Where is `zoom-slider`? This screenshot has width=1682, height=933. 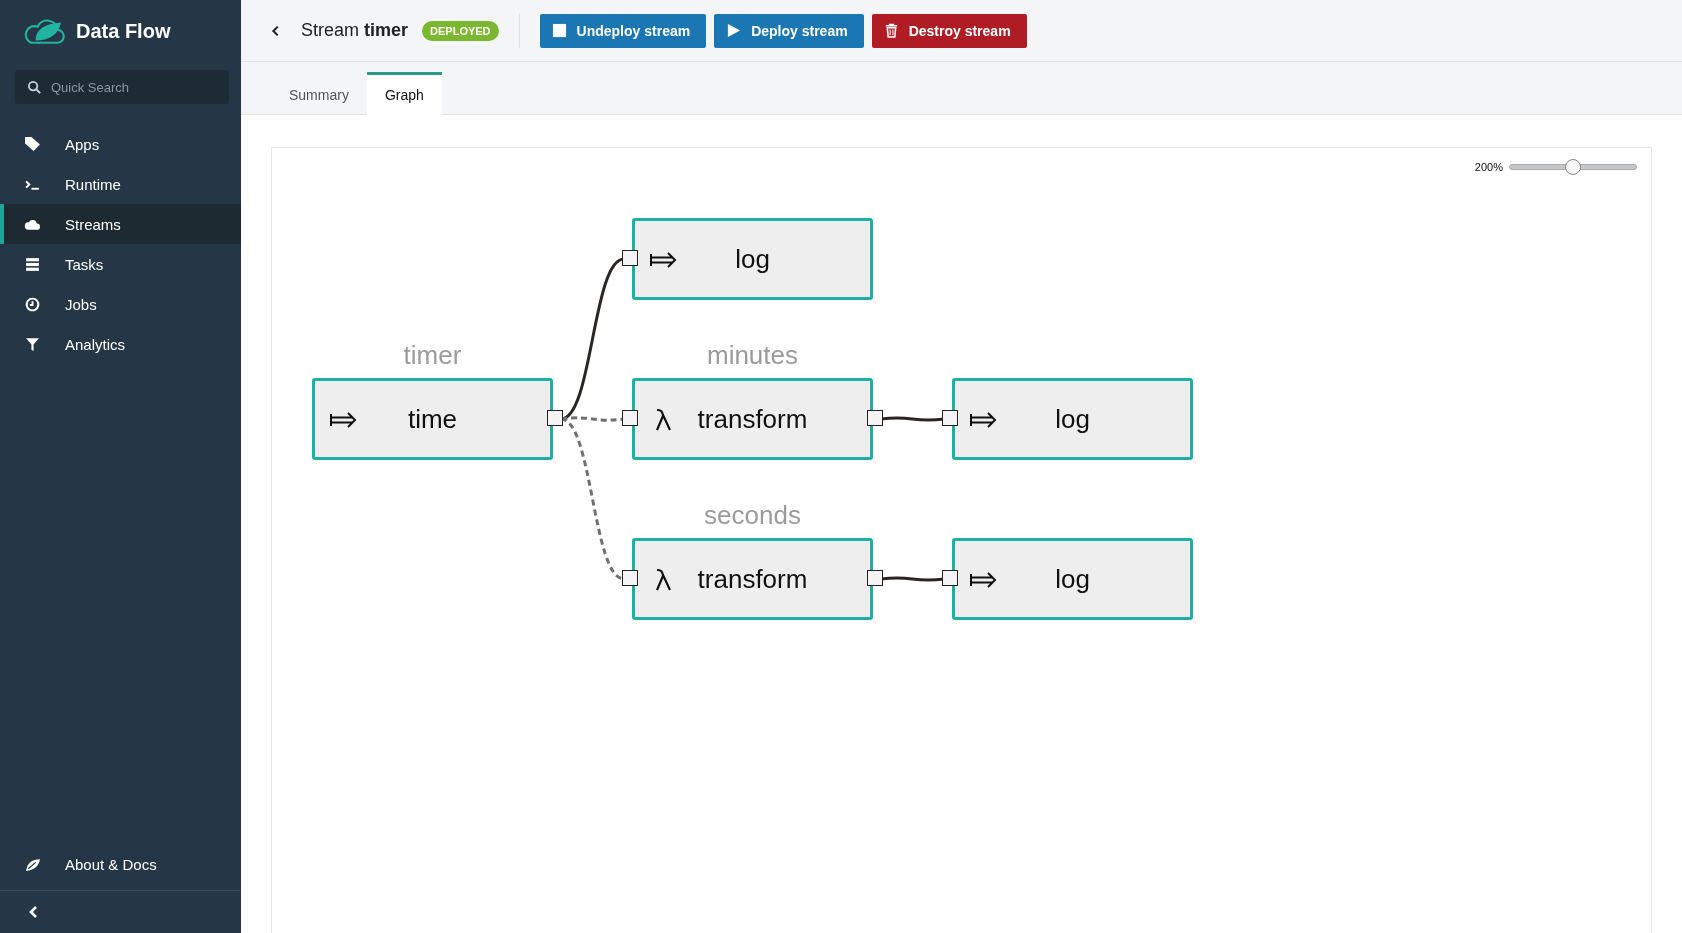
zoom-slider is located at coordinates (1573, 167).